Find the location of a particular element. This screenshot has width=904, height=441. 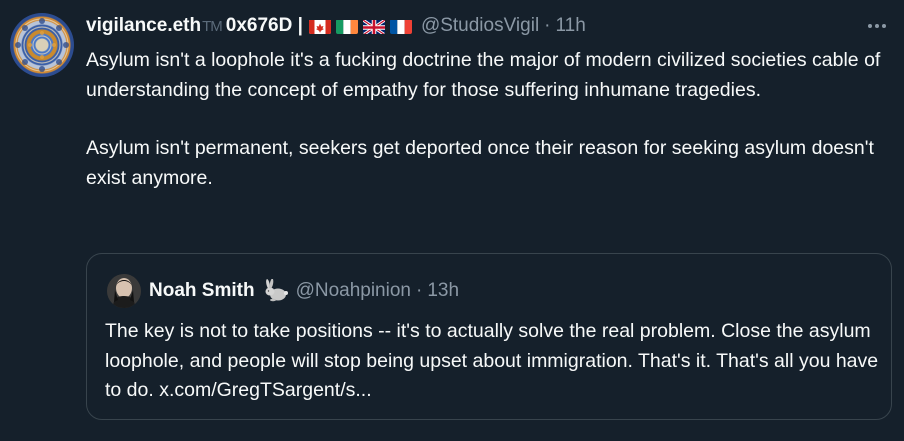

quoted-header: Noah Smith @Noahpinion · 13h is located at coordinates (304, 291).